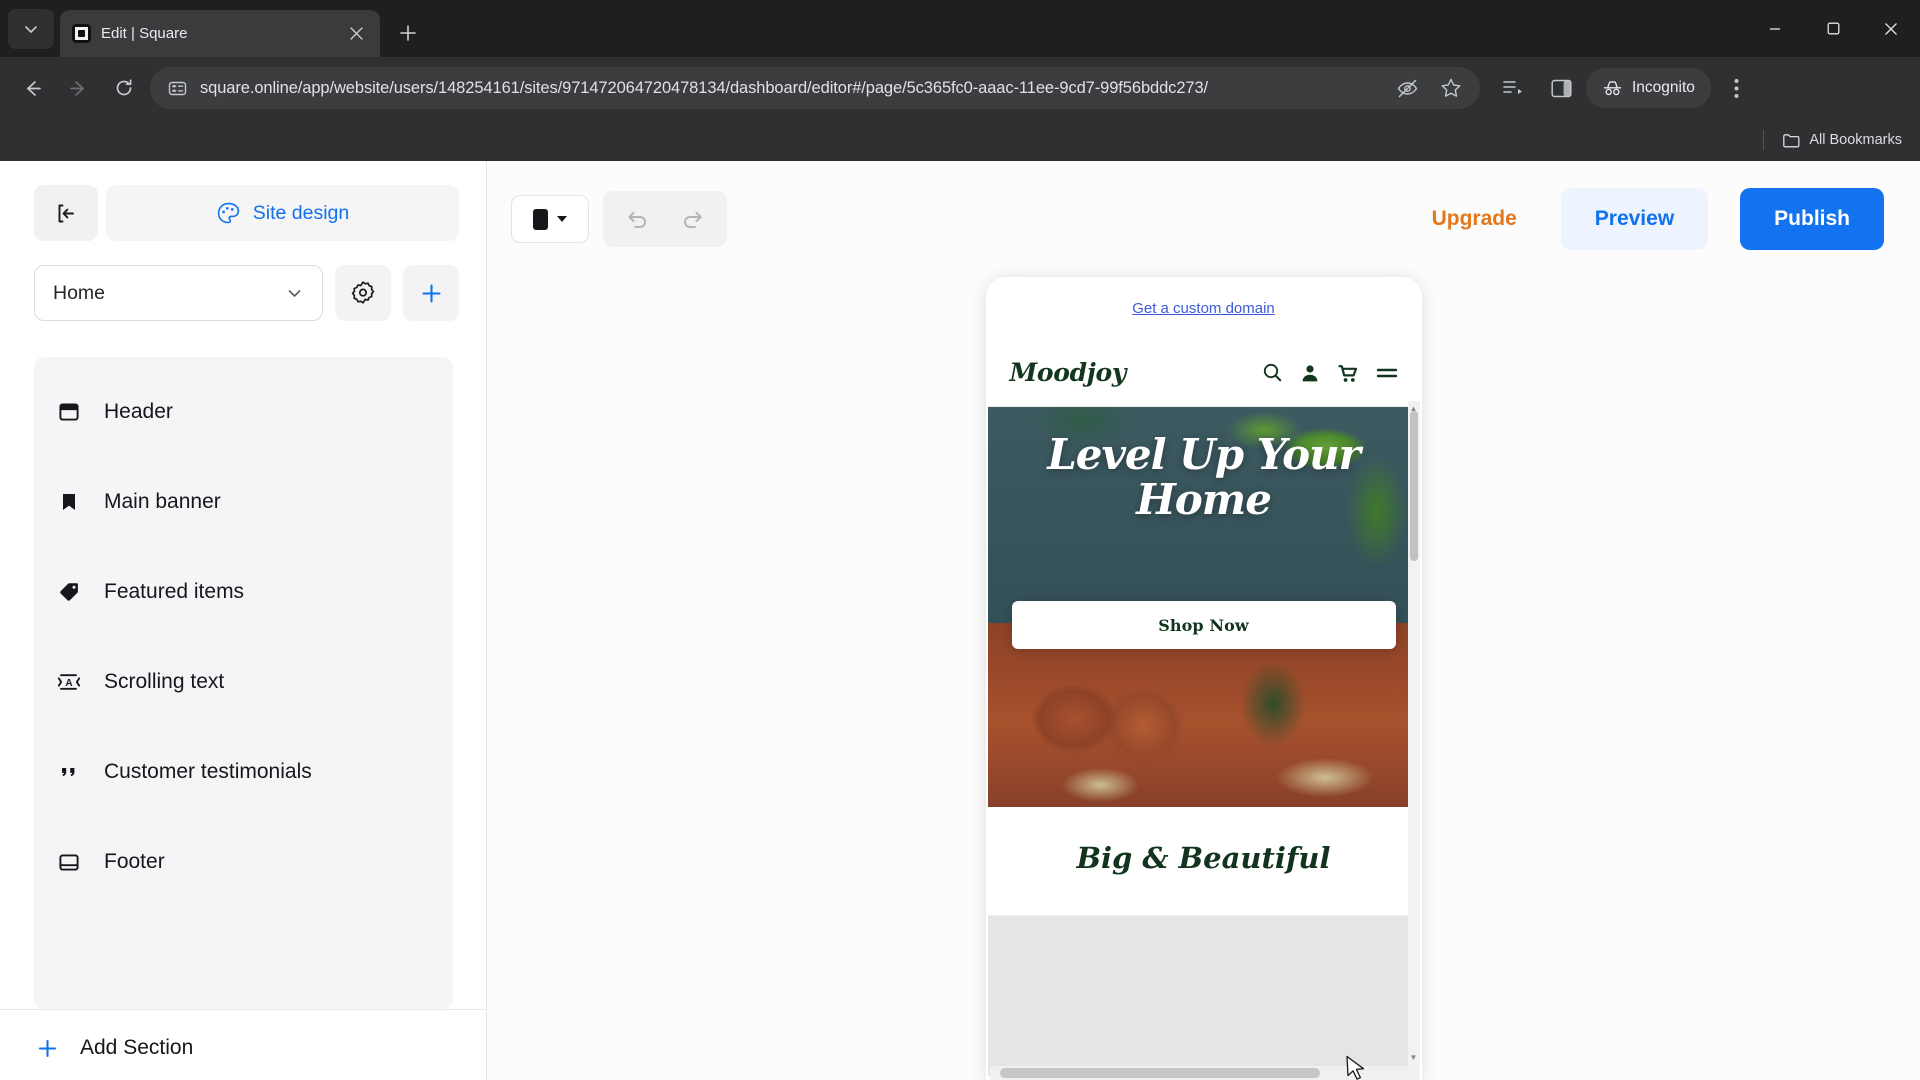 This screenshot has height=1080, width=1920. I want to click on site-design-button: Site design, so click(282, 213).